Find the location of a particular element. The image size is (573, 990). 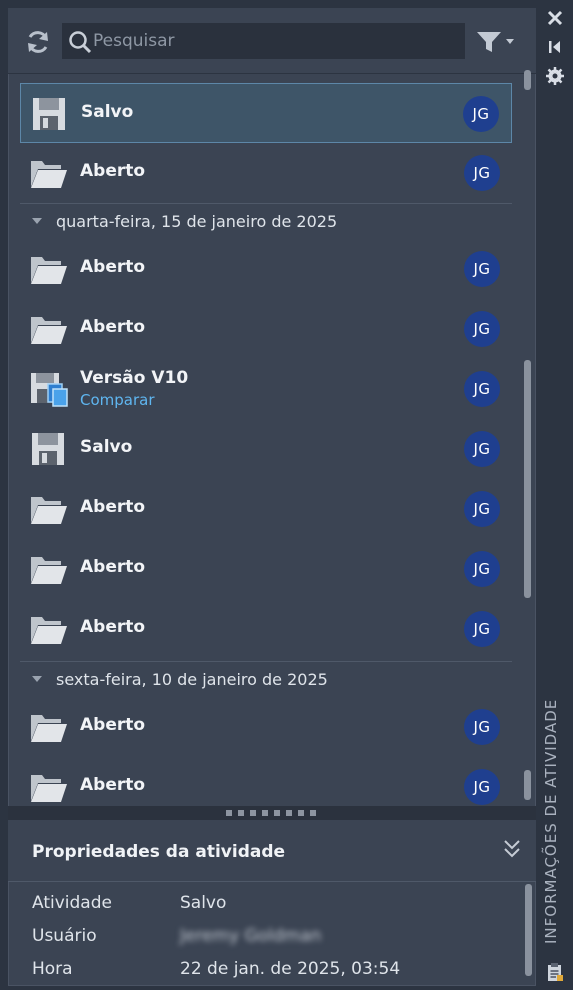

search-input is located at coordinates (273, 41).